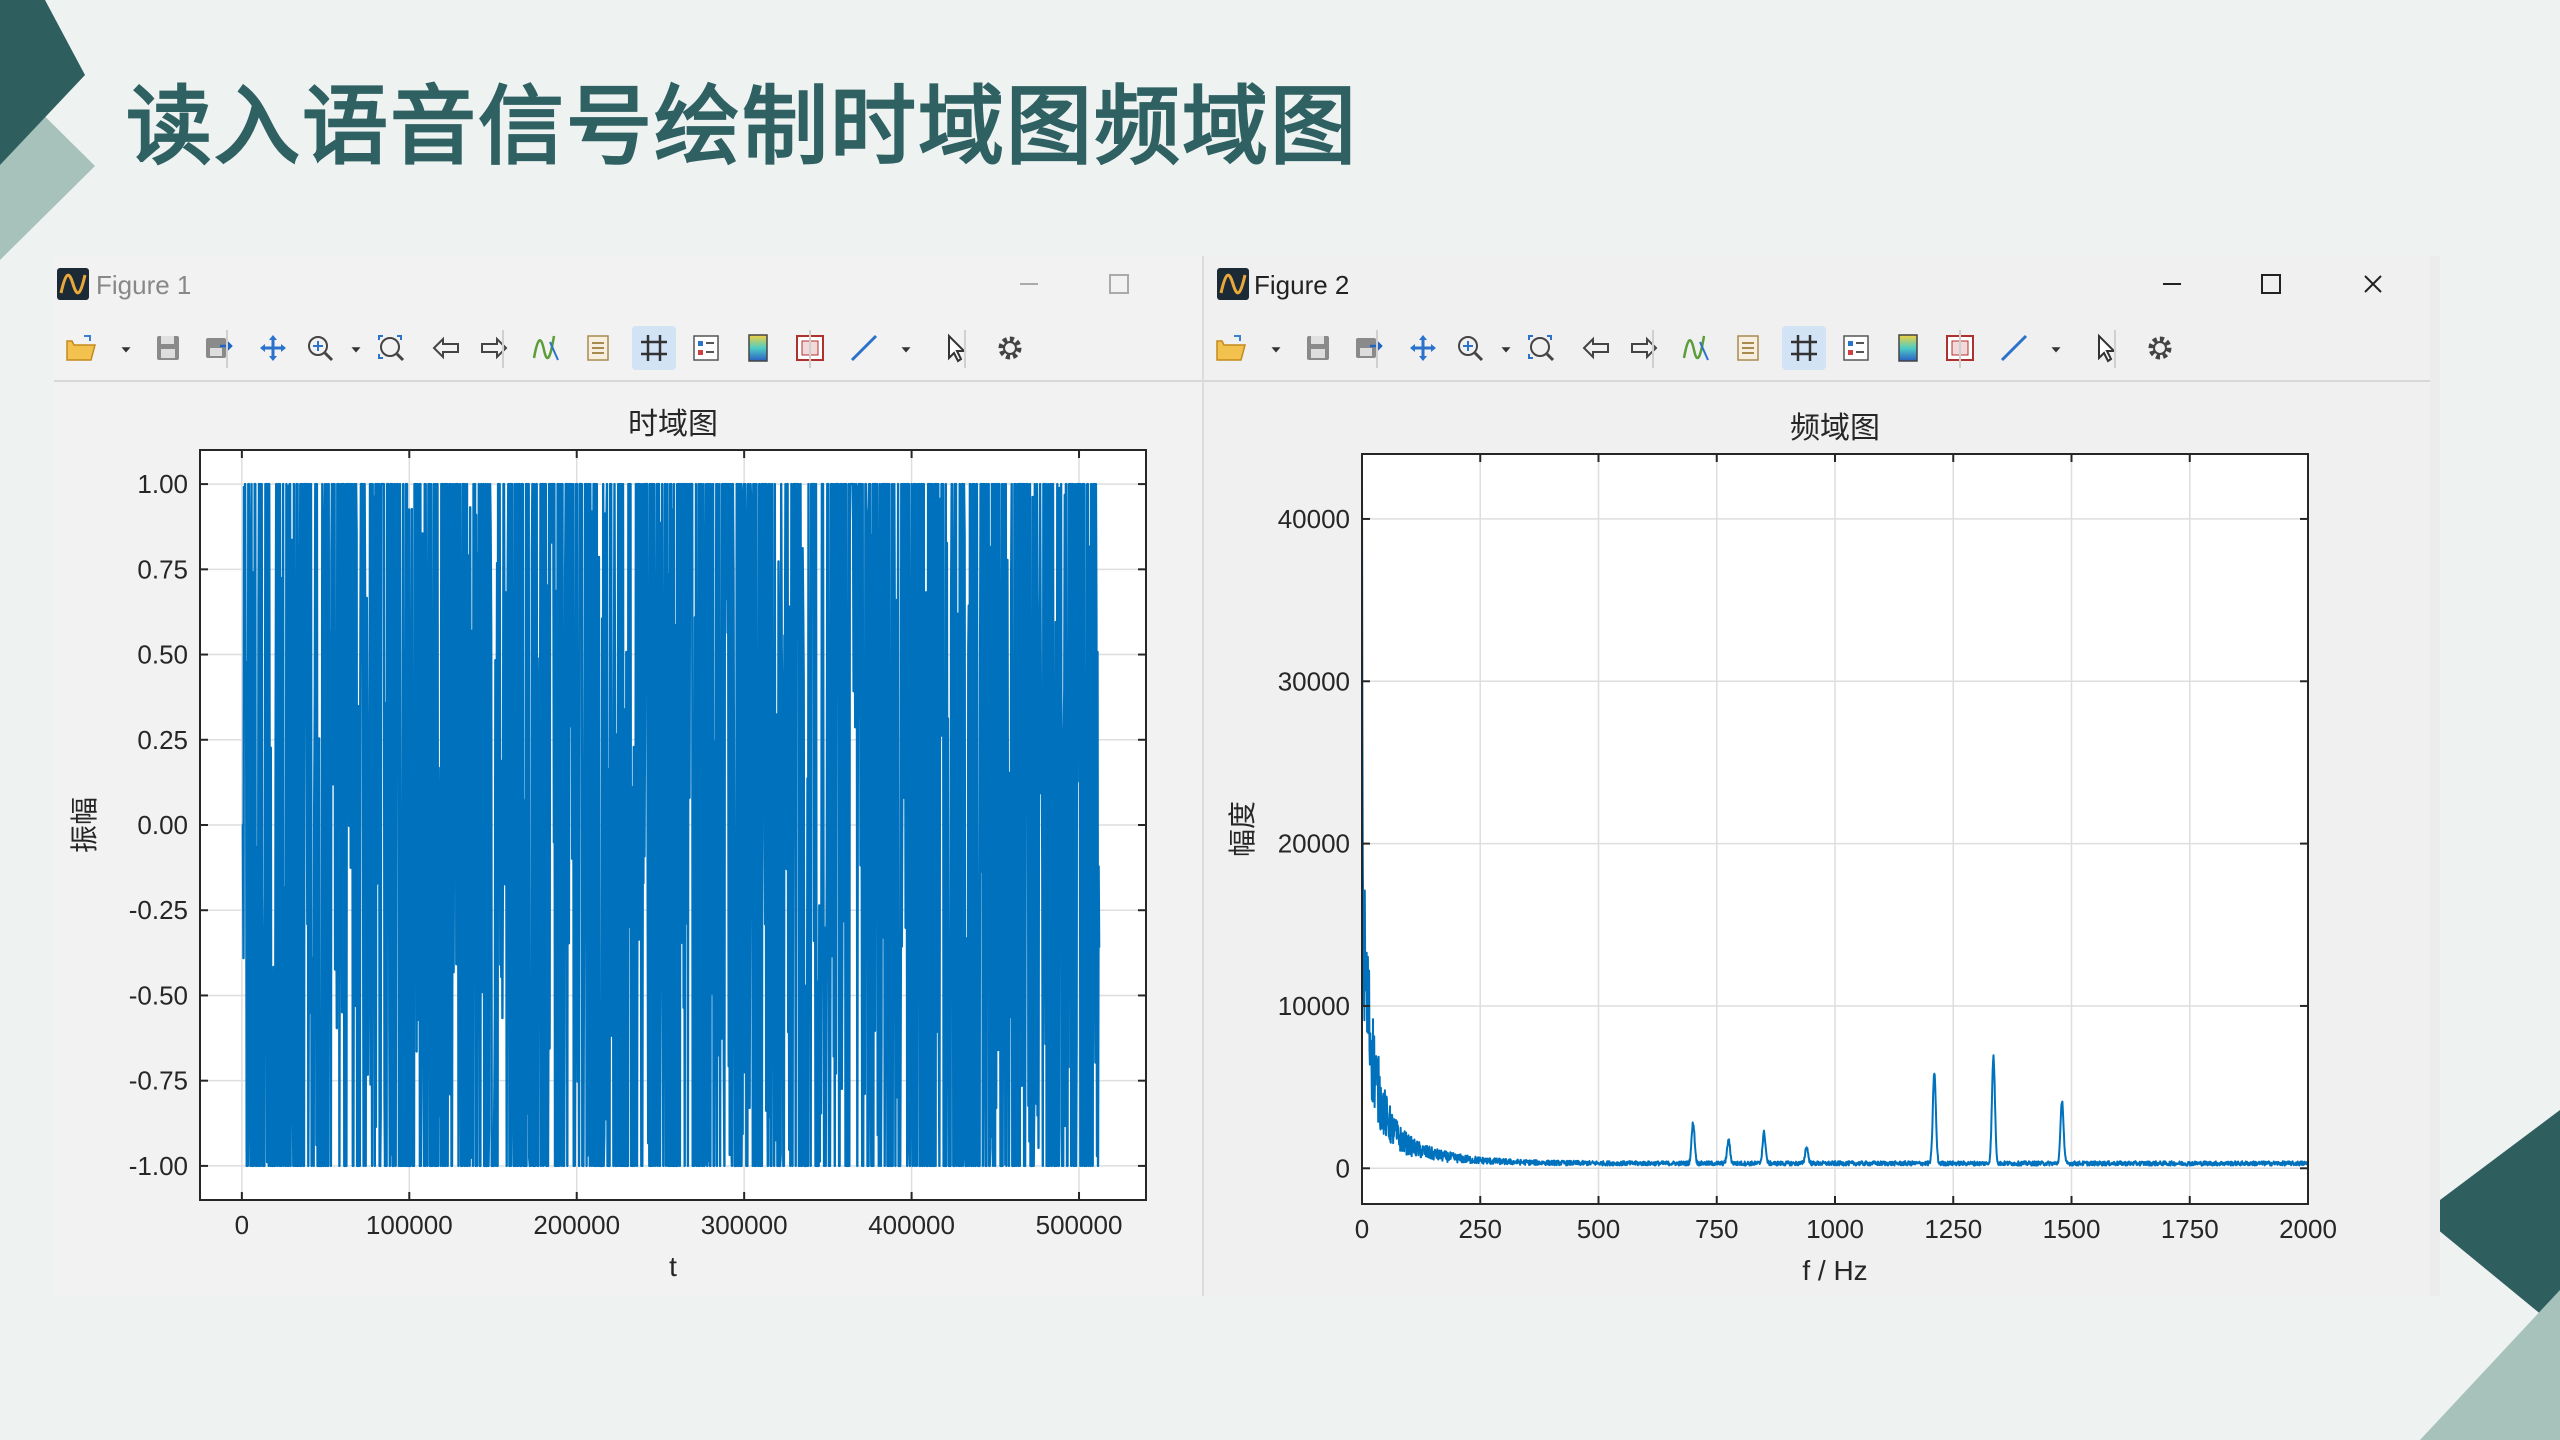  Describe the element at coordinates (2190, 1229) in the screenshot. I see `x-tick-label: 1750` at that location.